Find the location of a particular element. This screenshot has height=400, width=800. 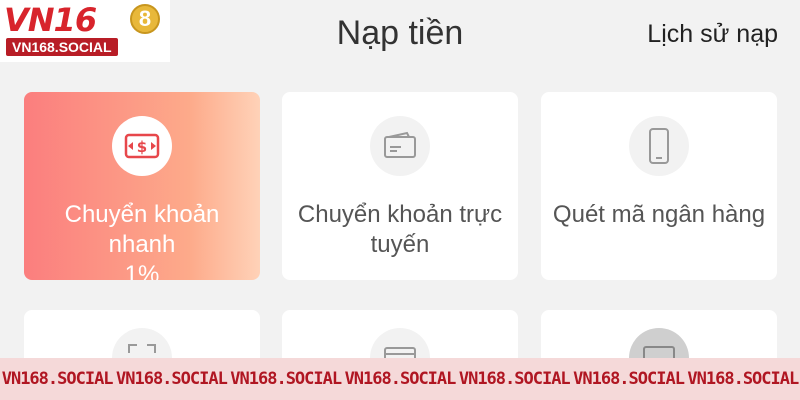

method-card-bank-qr: Quét mã ngân hàng is located at coordinates (659, 186).